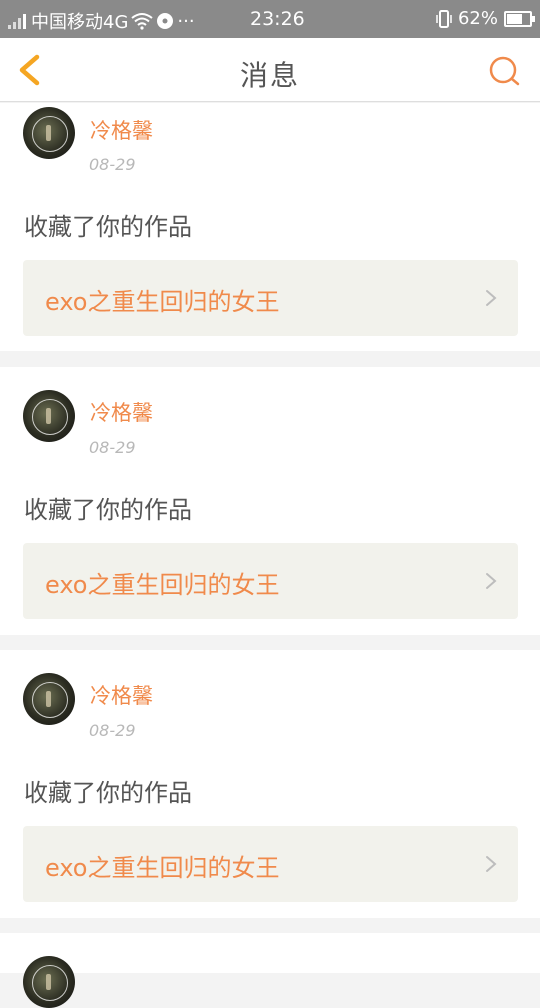 The height and width of the screenshot is (1008, 540). What do you see at coordinates (444, 18) in the screenshot?
I see `vibrate-icon` at bounding box center [444, 18].